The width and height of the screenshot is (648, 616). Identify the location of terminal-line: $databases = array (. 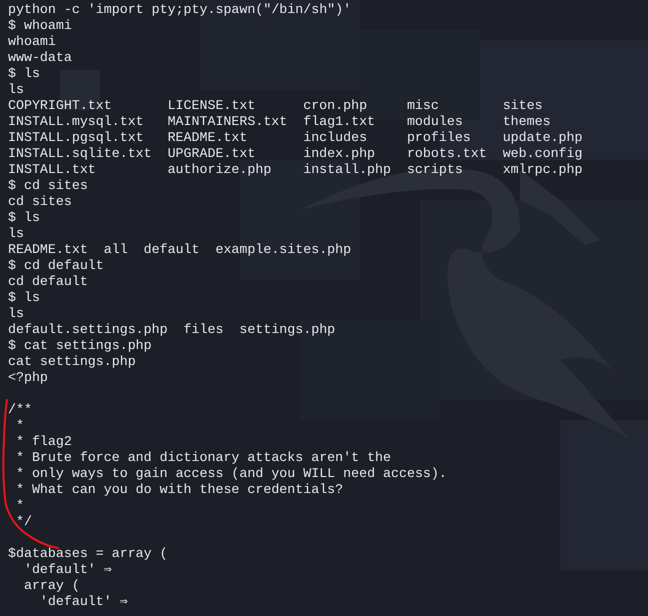
(88, 553).